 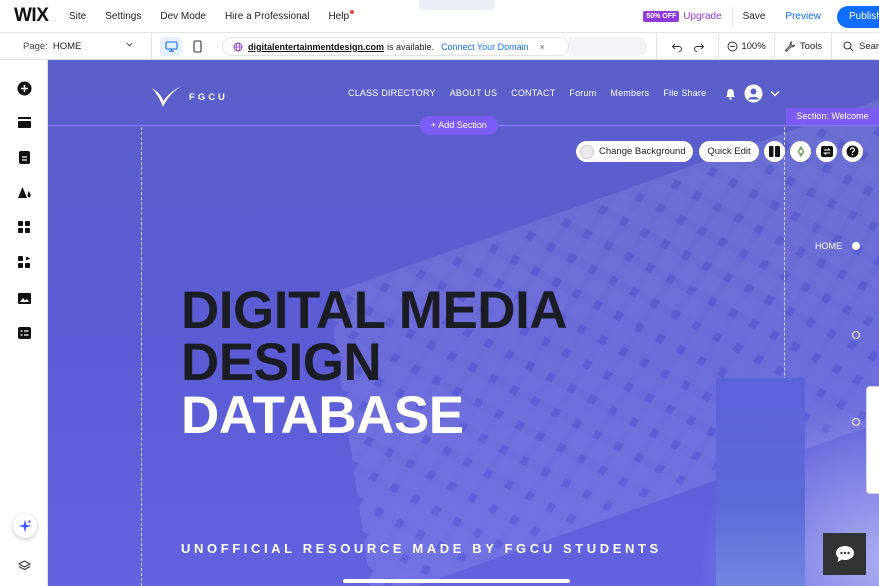 What do you see at coordinates (316, 47) in the screenshot?
I see `domain-name: digitalentertainmentdesign.com` at bounding box center [316, 47].